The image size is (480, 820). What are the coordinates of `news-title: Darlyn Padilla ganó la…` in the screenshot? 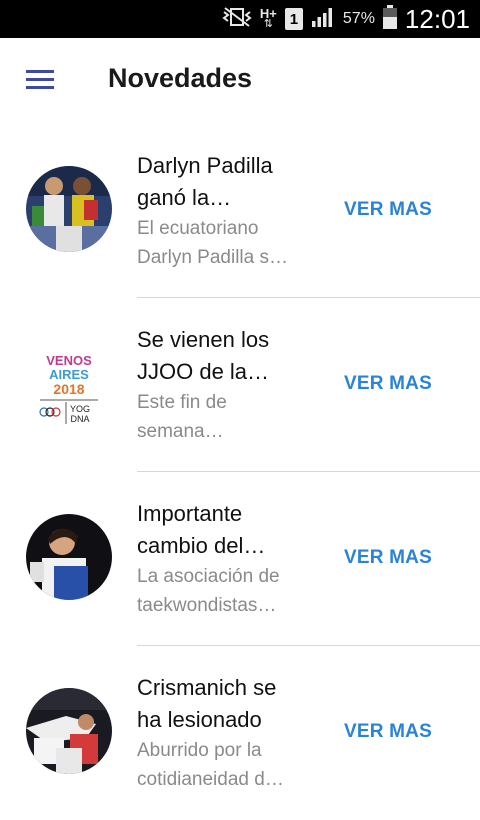 It's located at (205, 181).